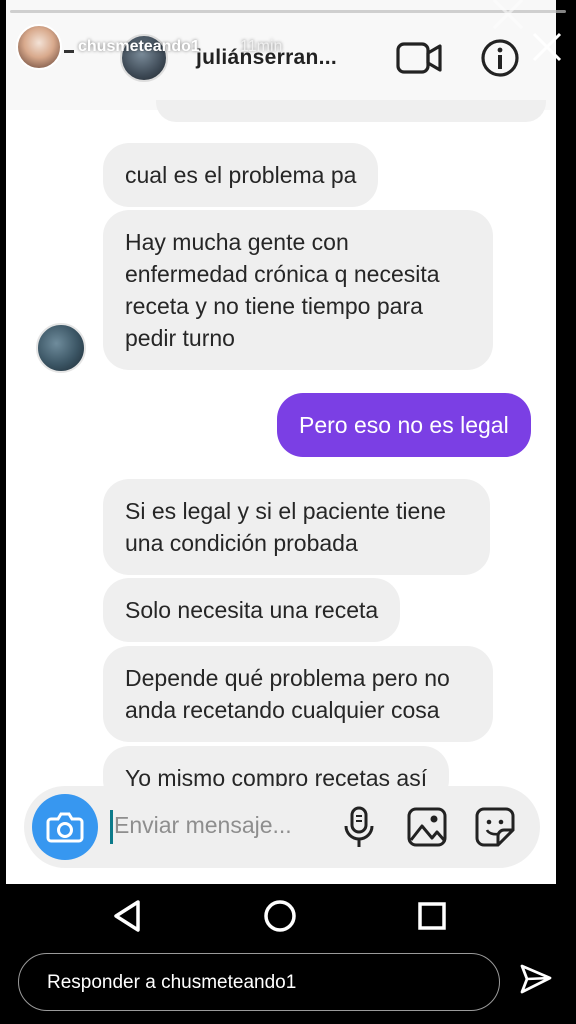  I want to click on back-icon, so click(128, 916).